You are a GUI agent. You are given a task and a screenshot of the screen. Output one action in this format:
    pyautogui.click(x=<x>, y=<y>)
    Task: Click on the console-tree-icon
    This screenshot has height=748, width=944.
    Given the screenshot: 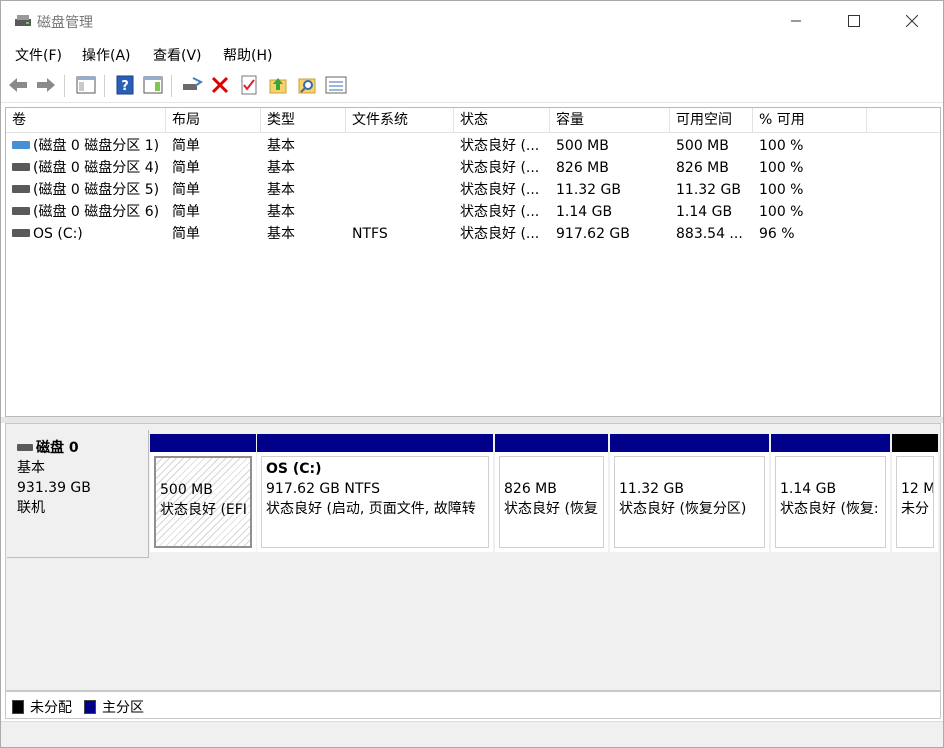 What is the action you would take?
    pyautogui.click(x=86, y=85)
    